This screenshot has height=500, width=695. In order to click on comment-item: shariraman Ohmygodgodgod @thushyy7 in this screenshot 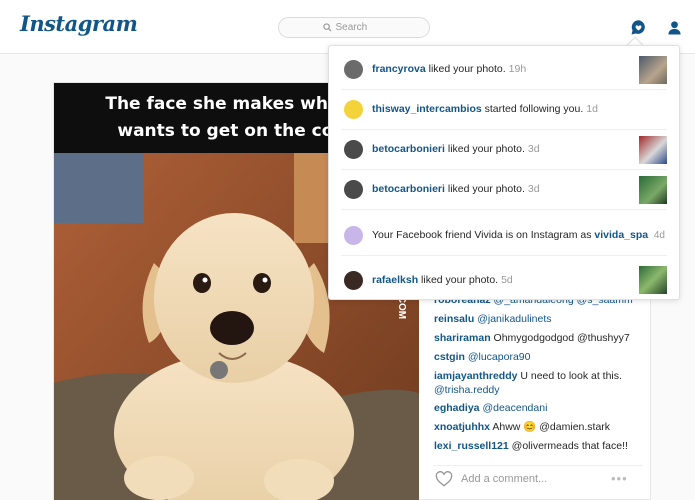, I will do `click(539, 340)`.